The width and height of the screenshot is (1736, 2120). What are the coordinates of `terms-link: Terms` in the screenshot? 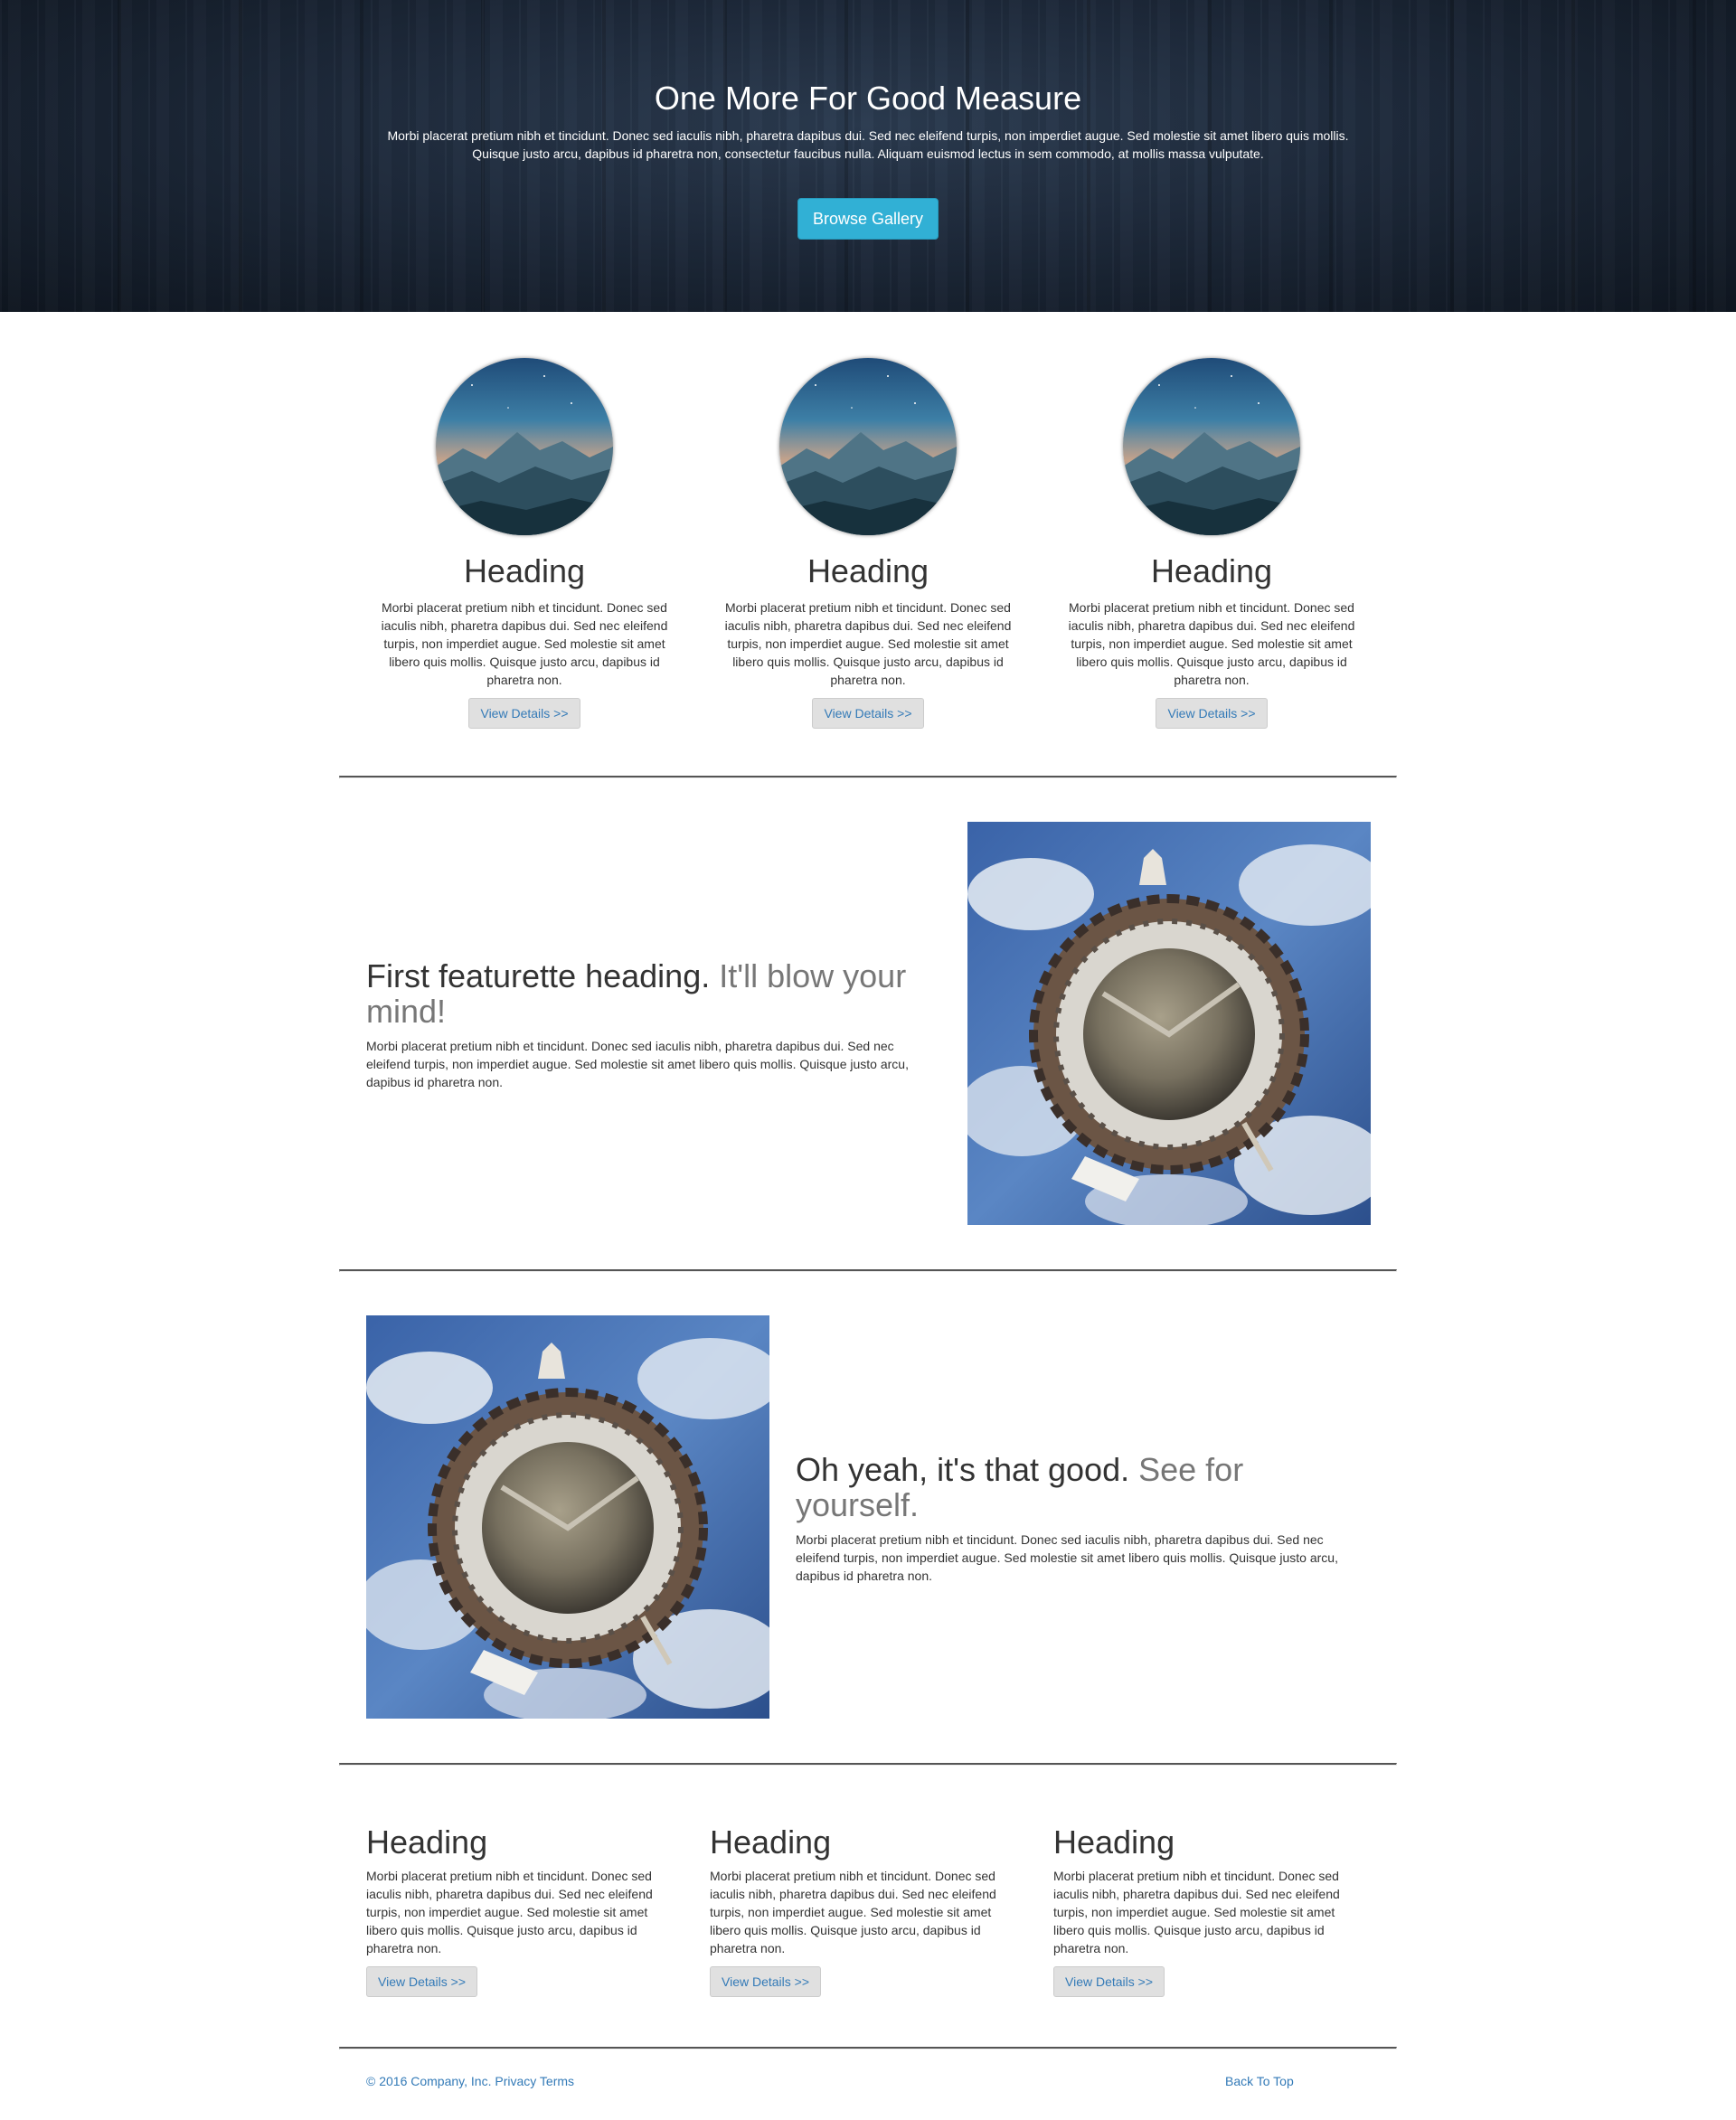 It's located at (557, 2081).